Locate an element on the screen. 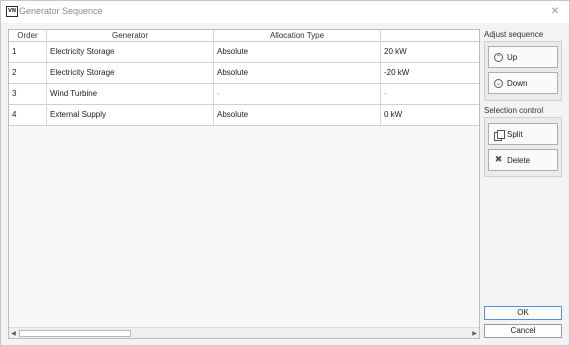 The width and height of the screenshot is (570, 346). cell-order: 1 is located at coordinates (28, 52).